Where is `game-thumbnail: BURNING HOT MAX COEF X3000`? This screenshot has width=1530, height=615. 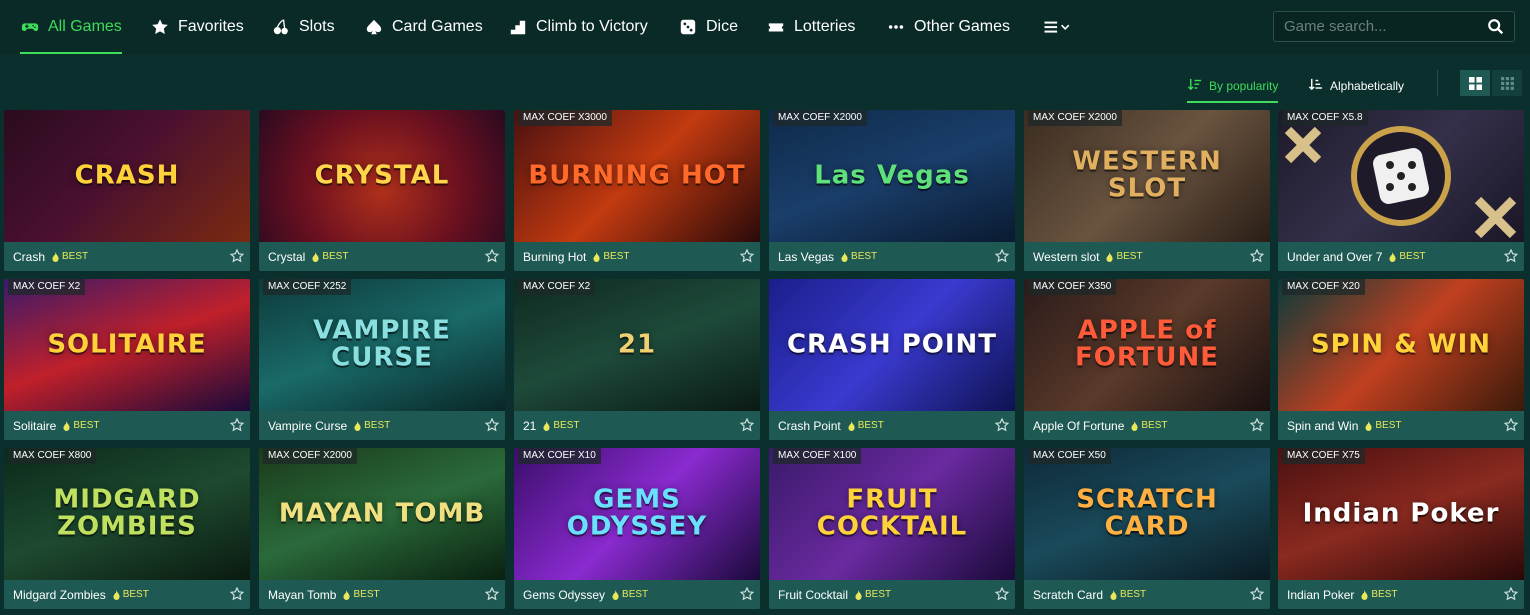 game-thumbnail: BURNING HOT MAX COEF X3000 is located at coordinates (637, 176).